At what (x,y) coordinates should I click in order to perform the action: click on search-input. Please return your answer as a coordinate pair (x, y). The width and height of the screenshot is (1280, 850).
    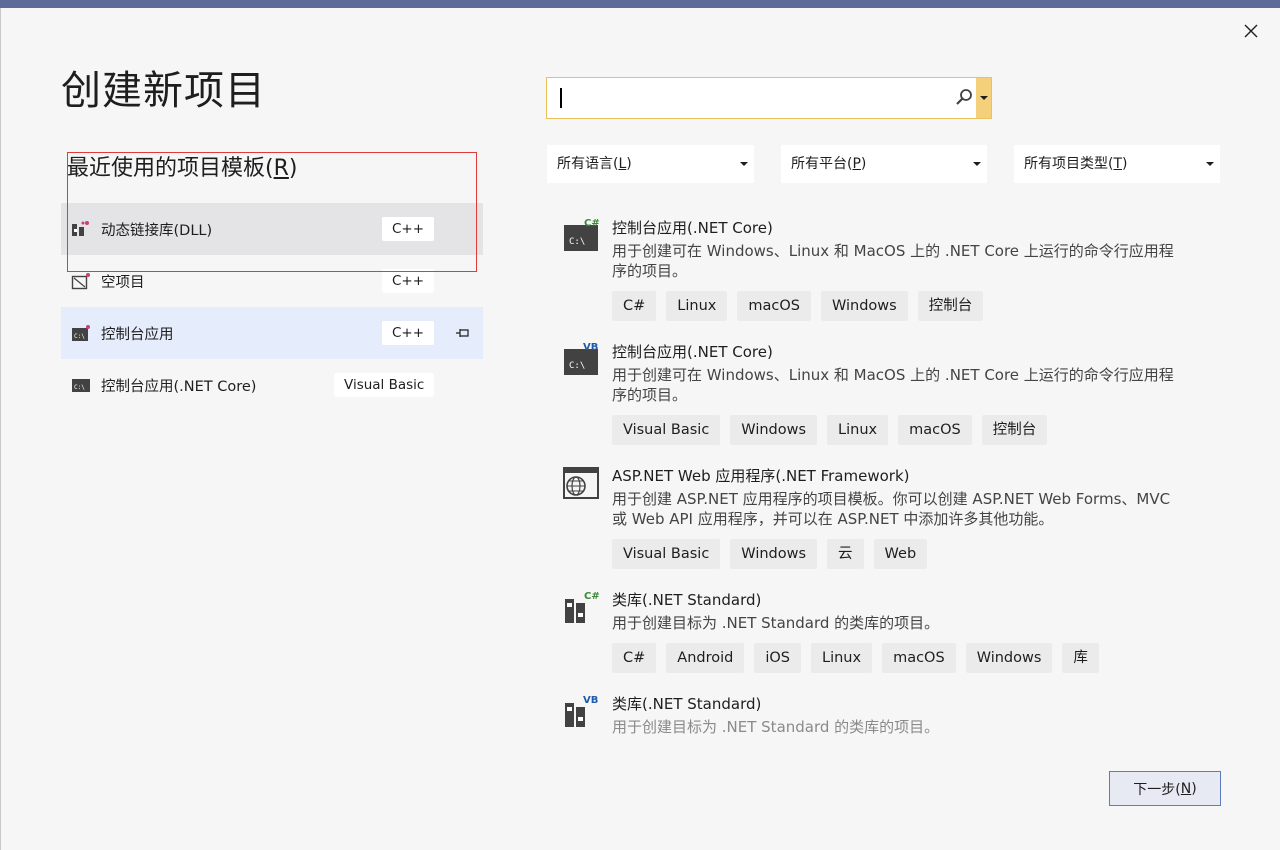
    Looking at the image, I should click on (747, 98).